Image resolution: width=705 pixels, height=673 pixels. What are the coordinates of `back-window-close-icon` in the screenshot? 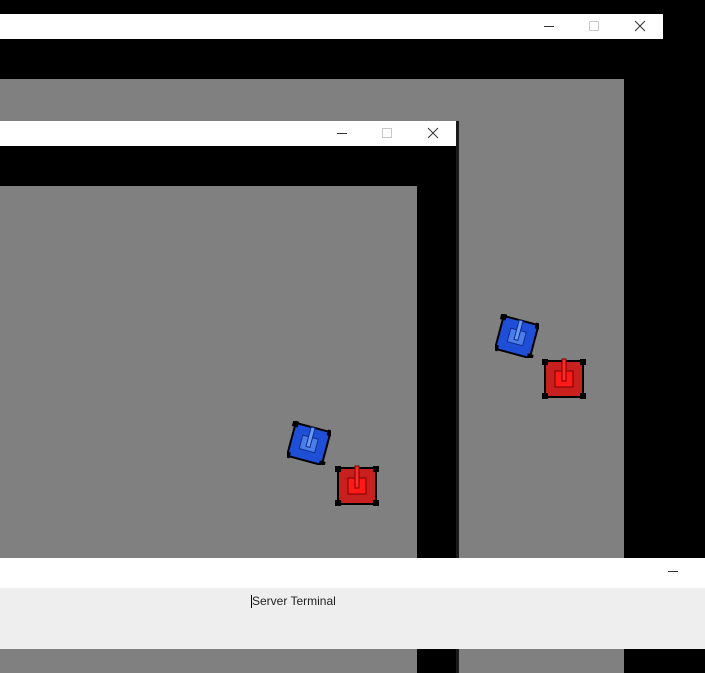 It's located at (640, 26).